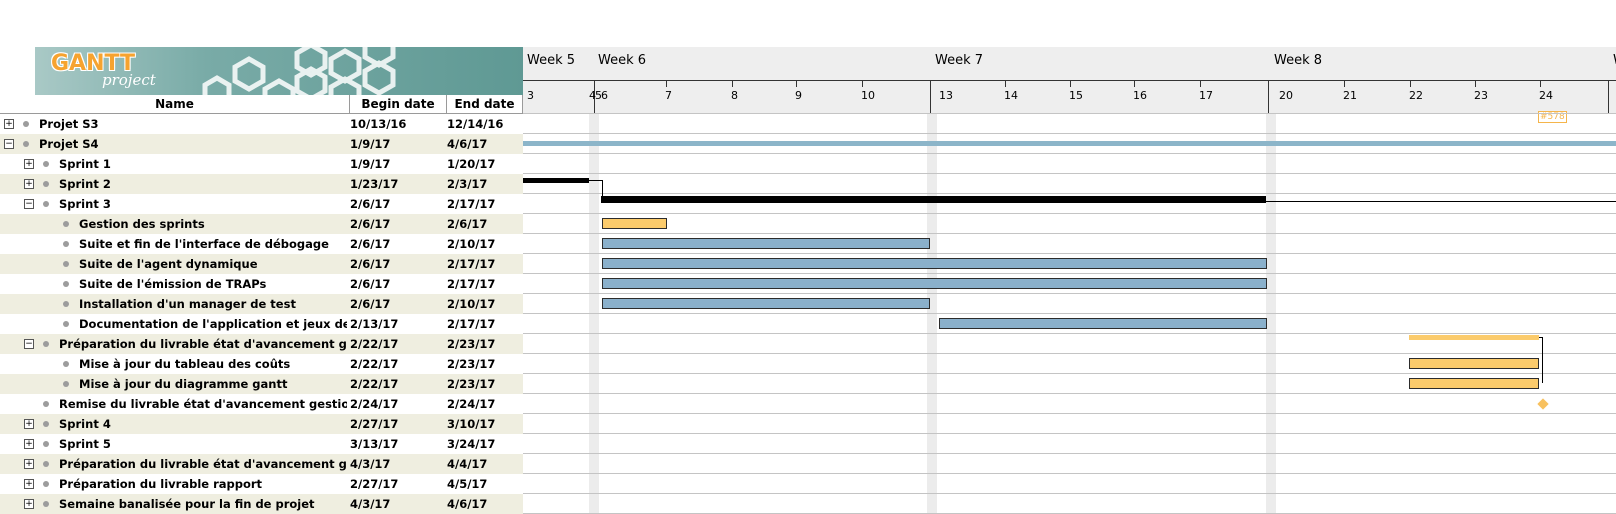 The height and width of the screenshot is (514, 1616). What do you see at coordinates (1546, 95) in the screenshot?
I see `day-label: 24` at bounding box center [1546, 95].